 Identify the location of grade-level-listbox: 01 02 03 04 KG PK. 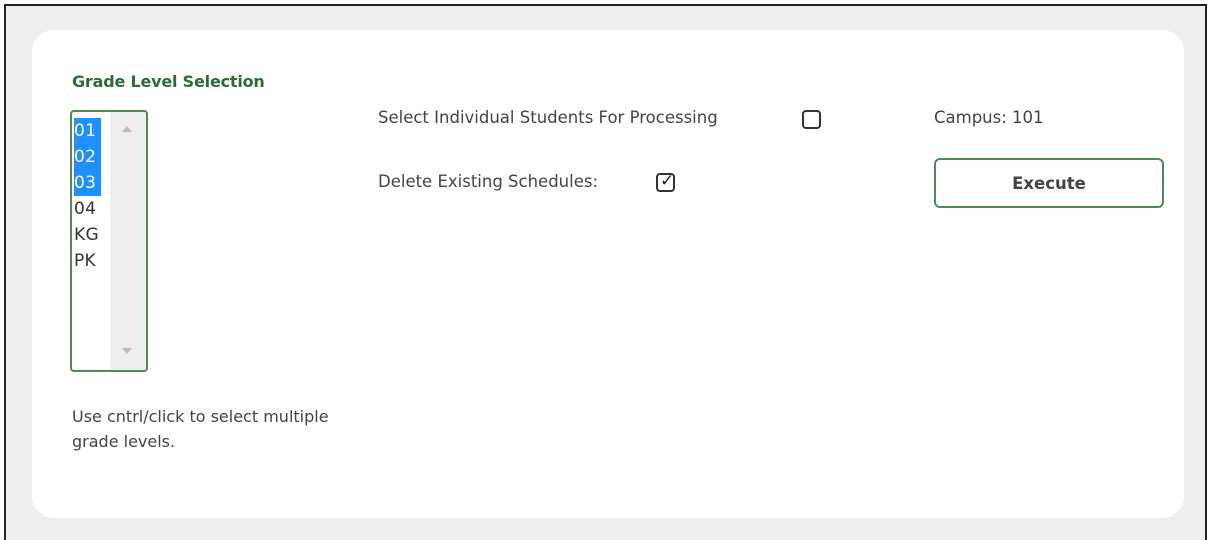
(109, 241).